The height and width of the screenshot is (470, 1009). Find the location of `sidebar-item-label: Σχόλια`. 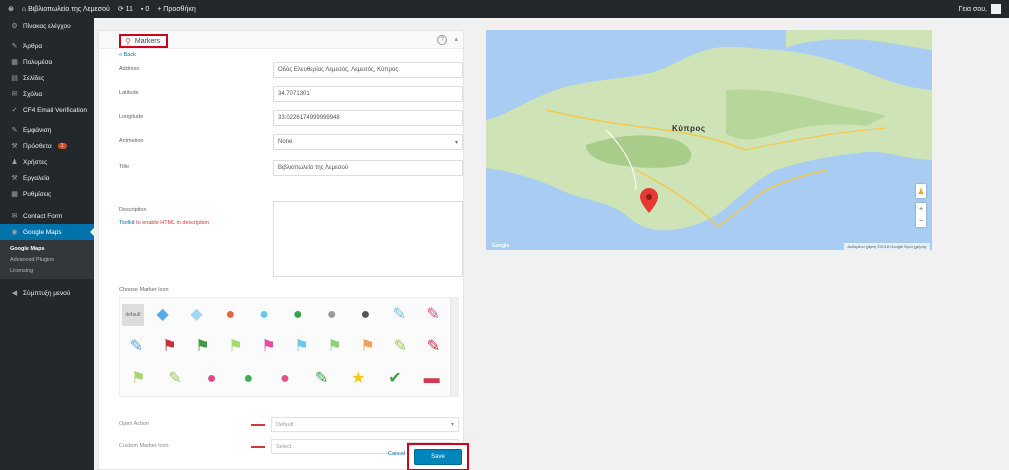

sidebar-item-label: Σχόλια is located at coordinates (33, 94).